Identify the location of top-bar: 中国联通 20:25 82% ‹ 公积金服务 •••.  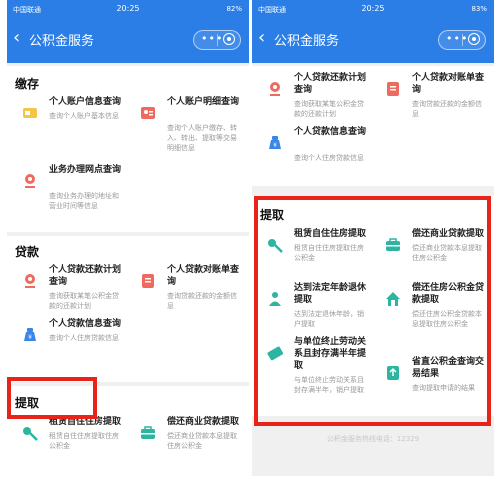
(128, 31).